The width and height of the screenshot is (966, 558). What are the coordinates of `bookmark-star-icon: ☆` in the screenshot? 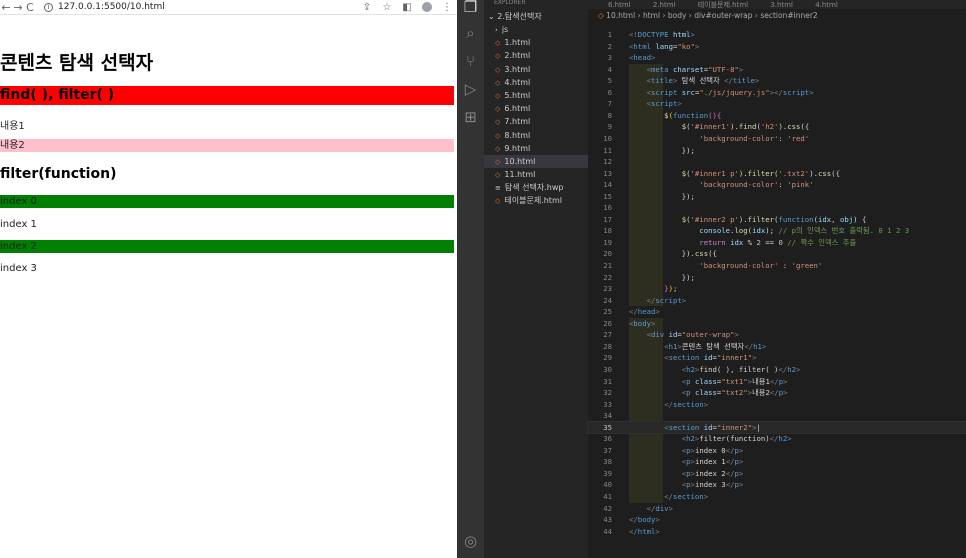 It's located at (387, 7).